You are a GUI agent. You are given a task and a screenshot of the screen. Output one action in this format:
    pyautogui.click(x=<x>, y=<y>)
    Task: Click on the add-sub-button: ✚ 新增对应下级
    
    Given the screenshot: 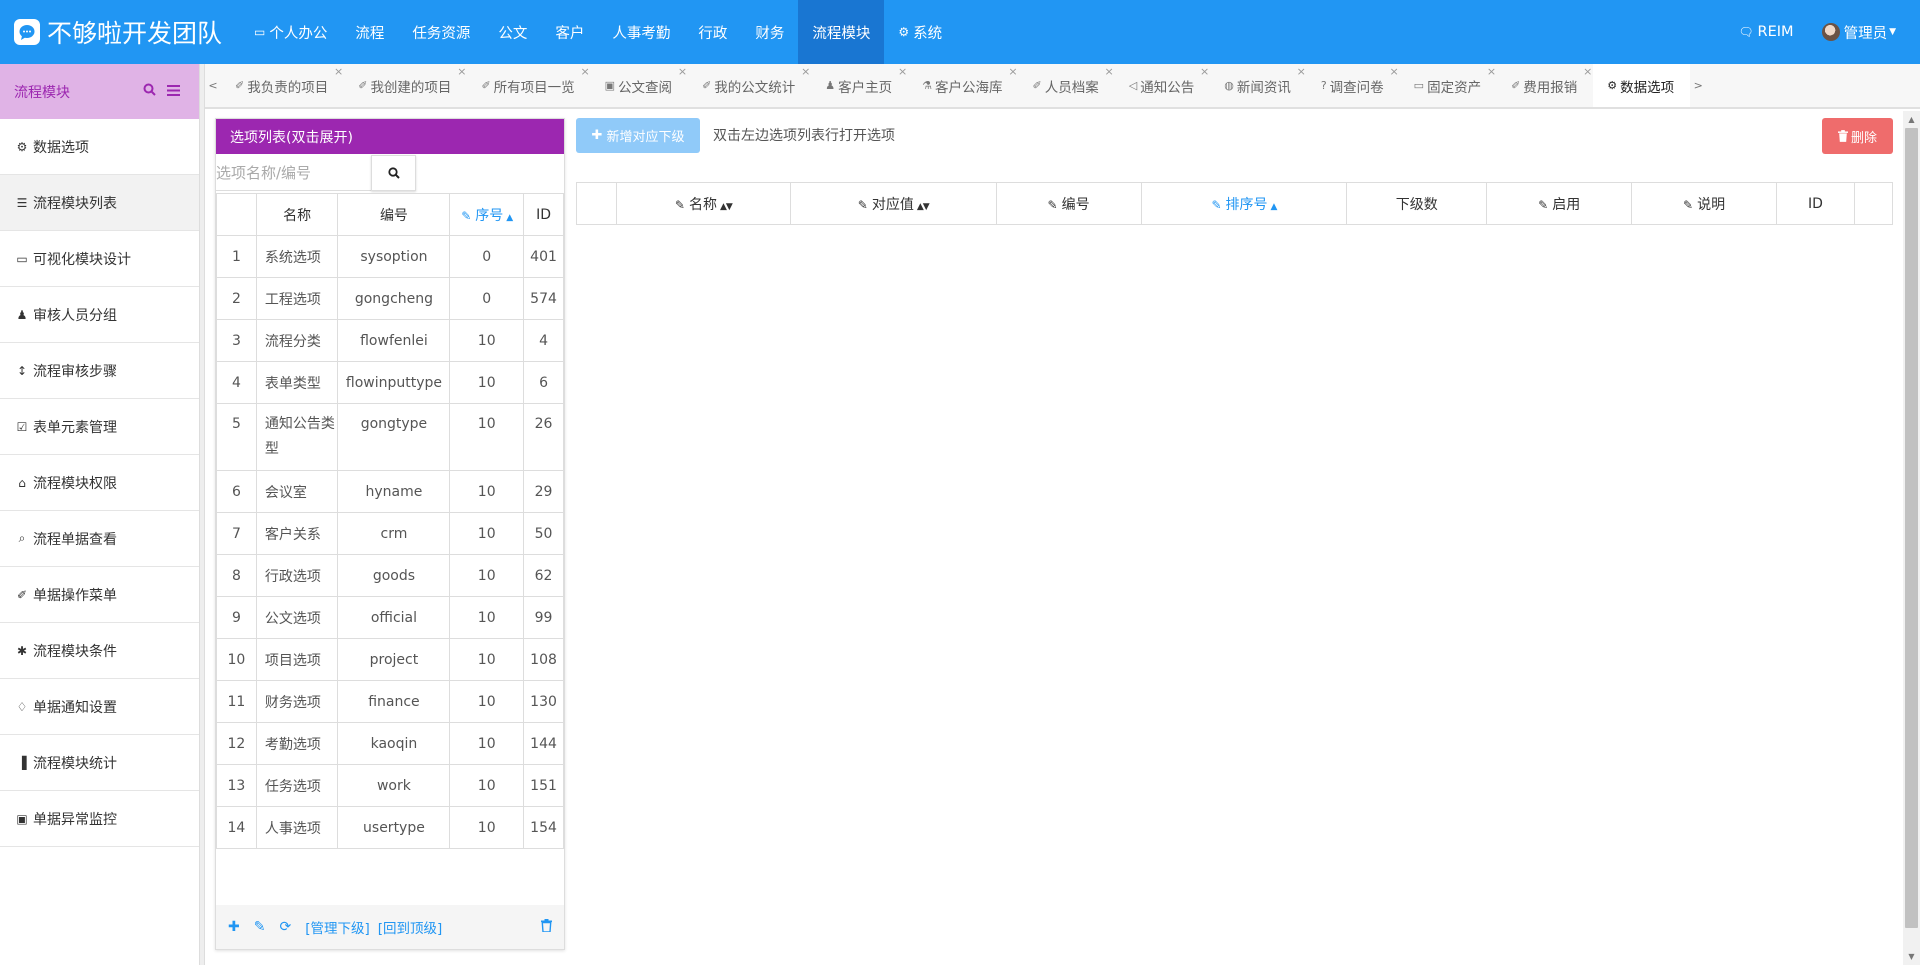 What is the action you would take?
    pyautogui.click(x=638, y=135)
    